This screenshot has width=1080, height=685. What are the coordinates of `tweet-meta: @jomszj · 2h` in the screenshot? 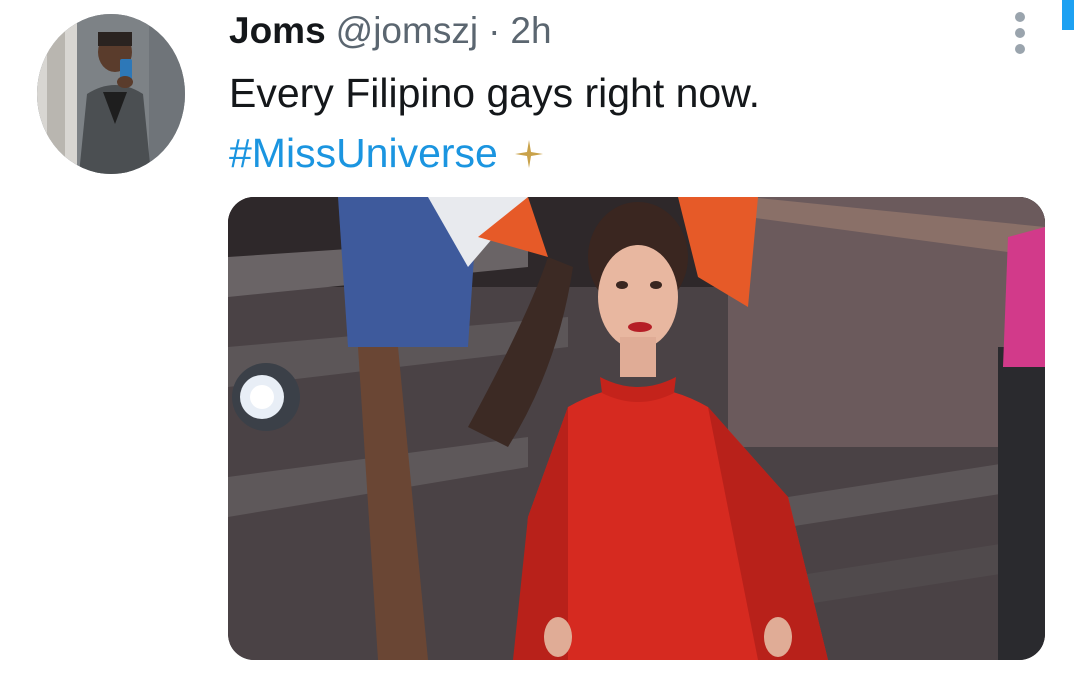 It's located at (444, 31).